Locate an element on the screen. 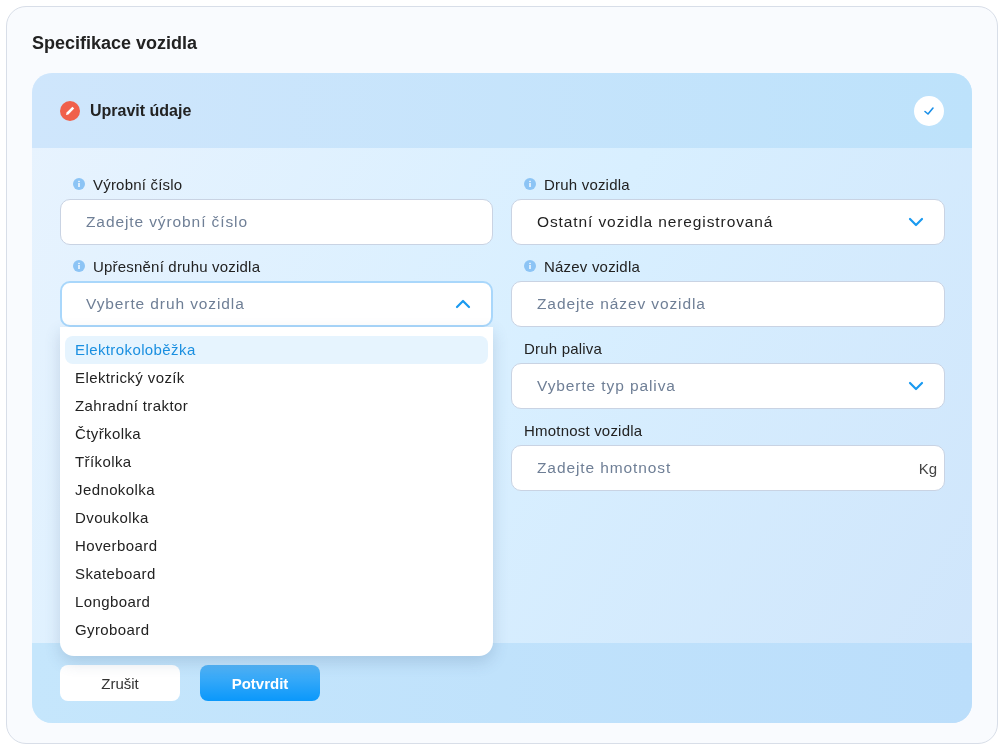 The height and width of the screenshot is (752, 1007). field-label: Druh paliva is located at coordinates (563, 348).